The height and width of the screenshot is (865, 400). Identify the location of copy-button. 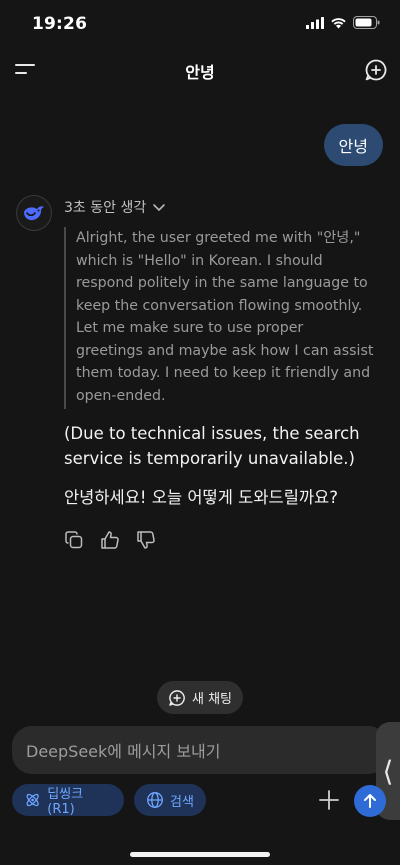
(74, 540).